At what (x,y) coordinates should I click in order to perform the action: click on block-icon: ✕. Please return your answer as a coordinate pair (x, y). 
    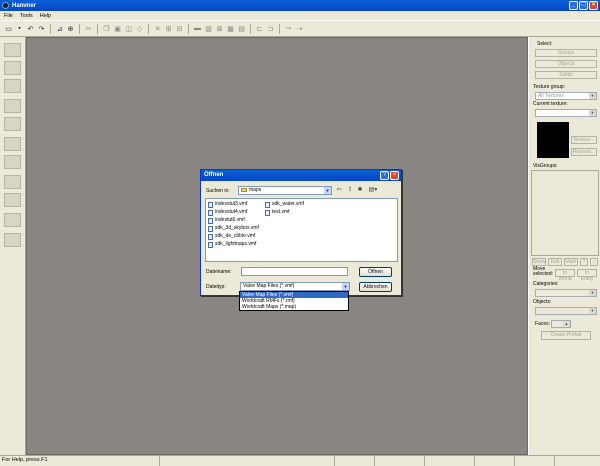
    Looking at the image, I should click on (157, 28).